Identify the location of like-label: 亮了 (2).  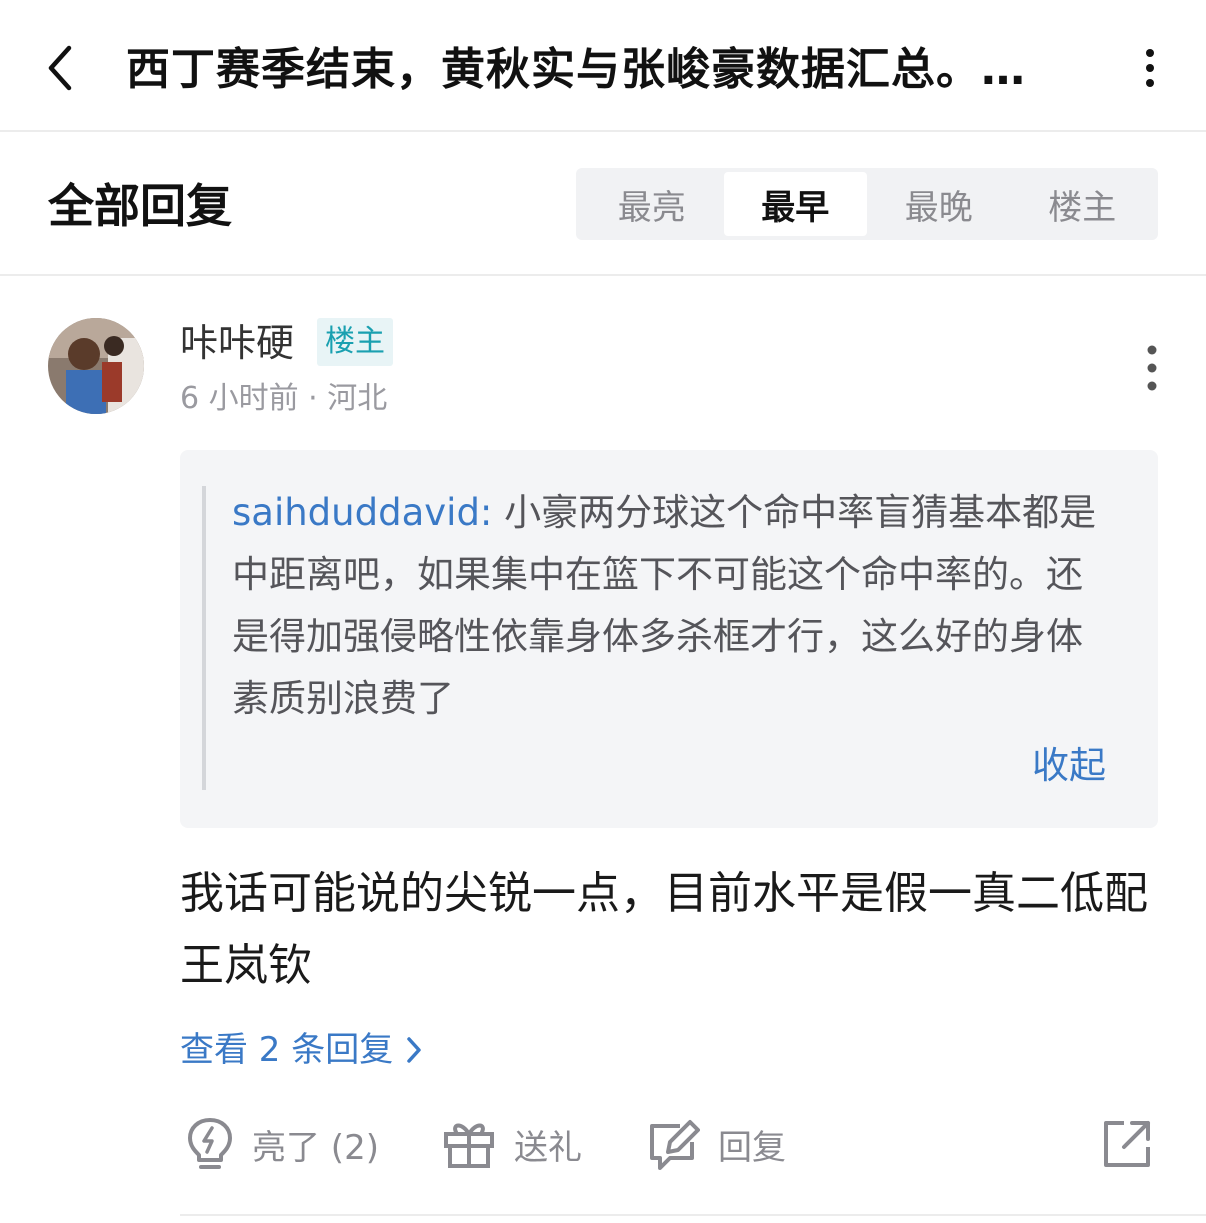
(315, 1147).